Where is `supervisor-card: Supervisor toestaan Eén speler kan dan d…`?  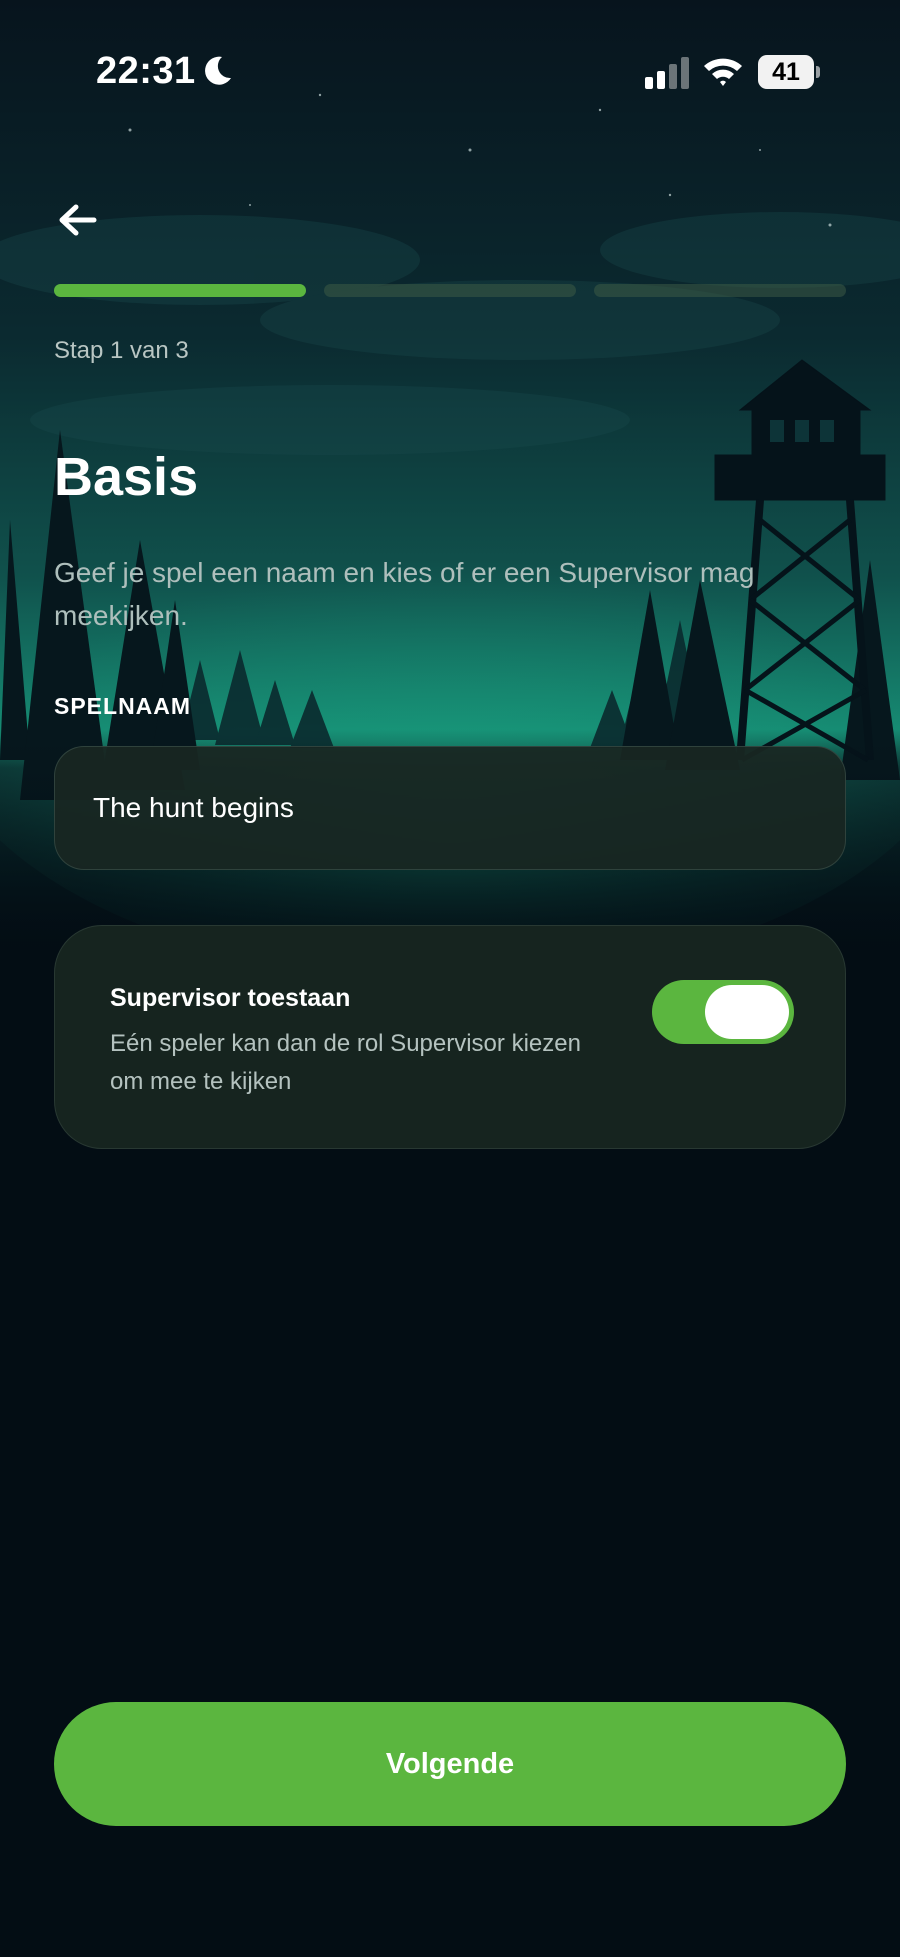
supervisor-card: Supervisor toestaan Eén speler kan dan d… is located at coordinates (450, 1037).